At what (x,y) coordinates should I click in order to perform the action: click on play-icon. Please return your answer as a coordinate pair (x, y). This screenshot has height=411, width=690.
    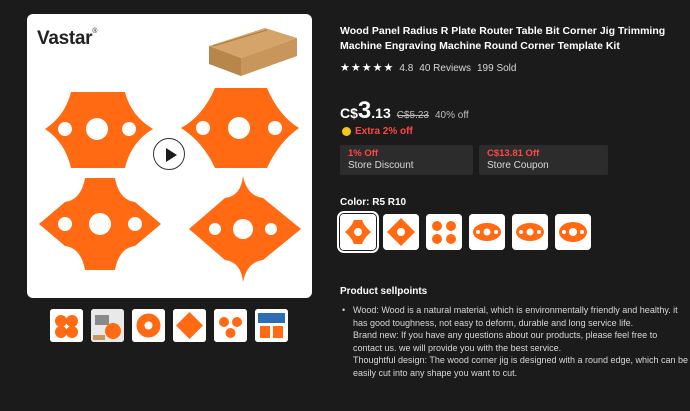
    Looking at the image, I should click on (171, 154).